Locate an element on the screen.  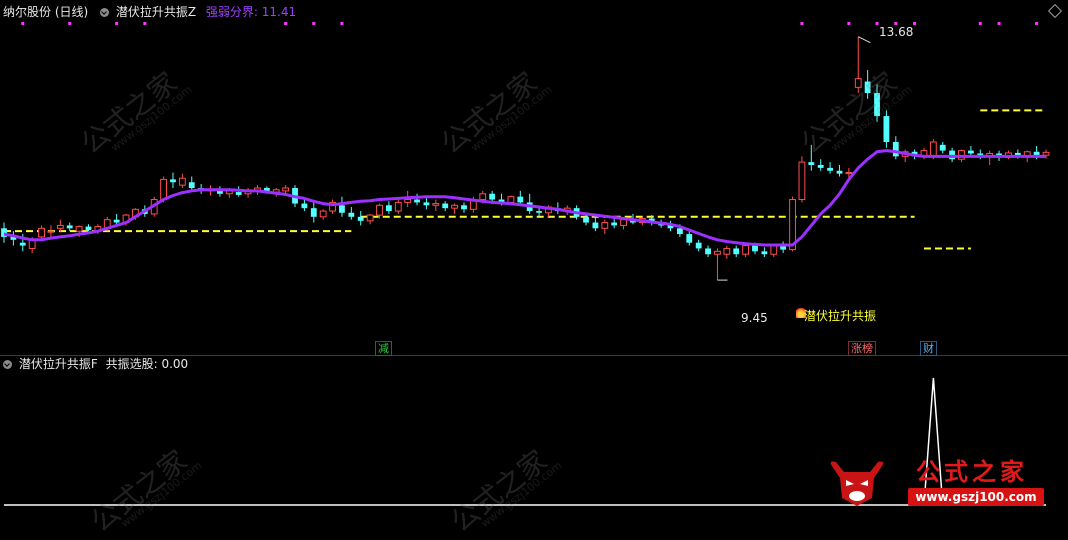
param-value: 11.41 is located at coordinates (279, 12).